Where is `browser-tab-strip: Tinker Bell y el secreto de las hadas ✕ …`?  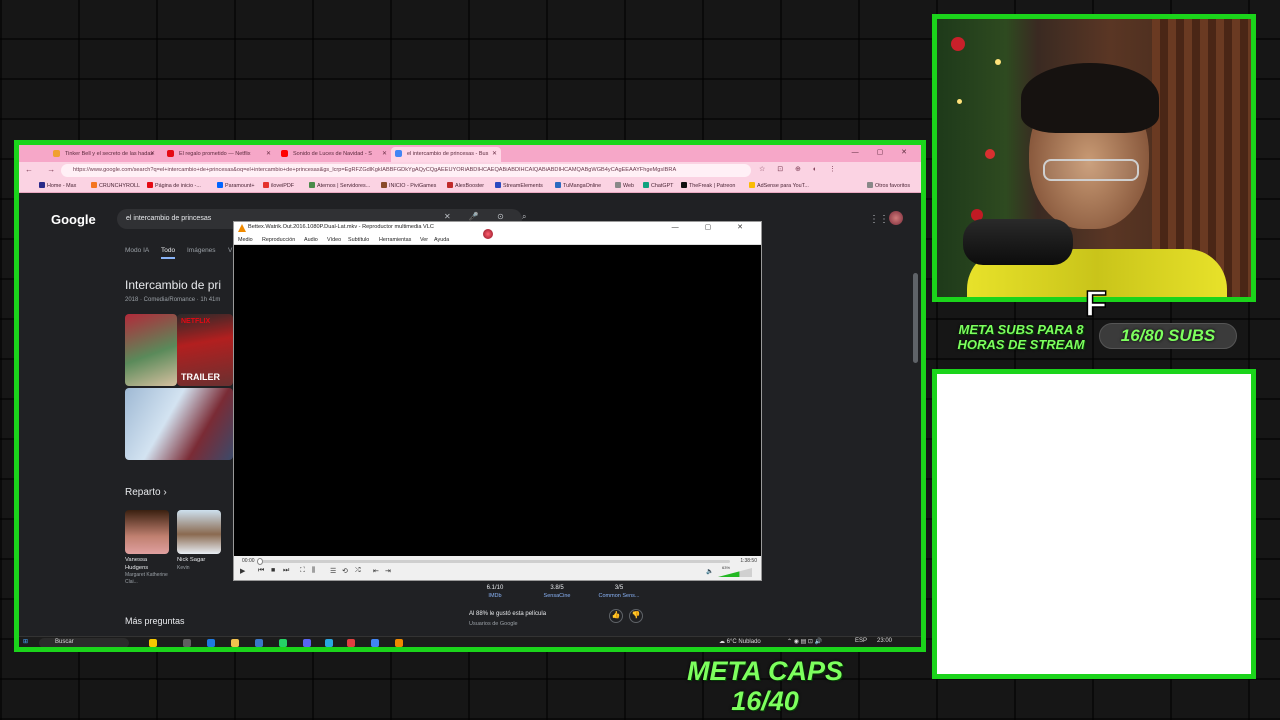 browser-tab-strip: Tinker Bell y el secreto de las hadas ✕ … is located at coordinates (470, 153).